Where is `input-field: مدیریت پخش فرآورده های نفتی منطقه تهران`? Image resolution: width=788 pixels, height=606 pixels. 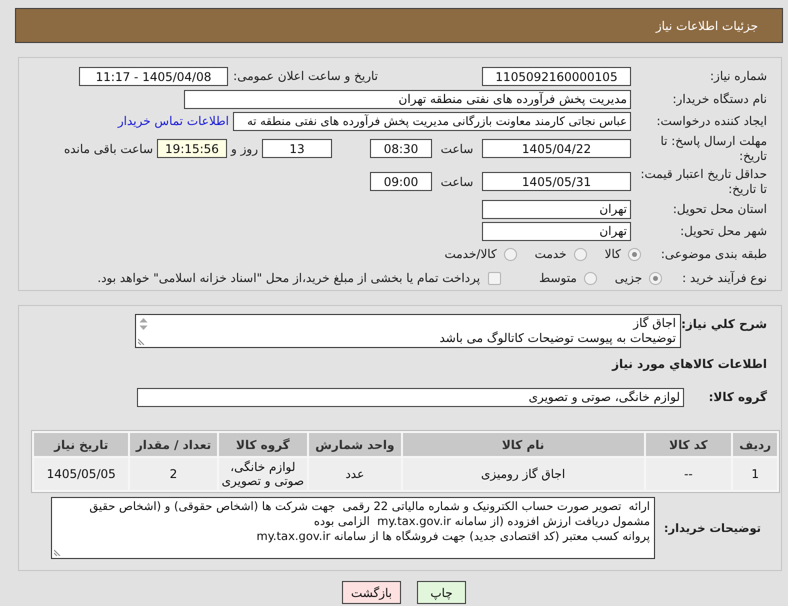 input-field: مدیریت پخش فرآورده های نفتی منطقه تهران is located at coordinates (407, 99).